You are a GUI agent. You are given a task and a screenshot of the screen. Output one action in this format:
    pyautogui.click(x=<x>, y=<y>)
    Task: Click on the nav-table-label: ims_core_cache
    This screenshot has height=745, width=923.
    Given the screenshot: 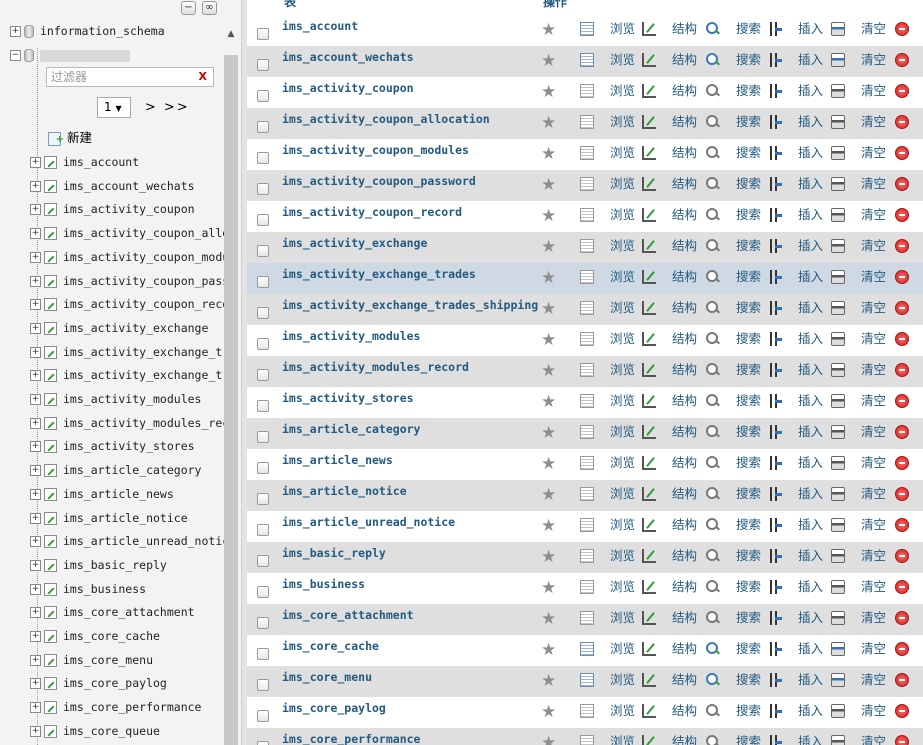 What is the action you would take?
    pyautogui.click(x=111, y=636)
    